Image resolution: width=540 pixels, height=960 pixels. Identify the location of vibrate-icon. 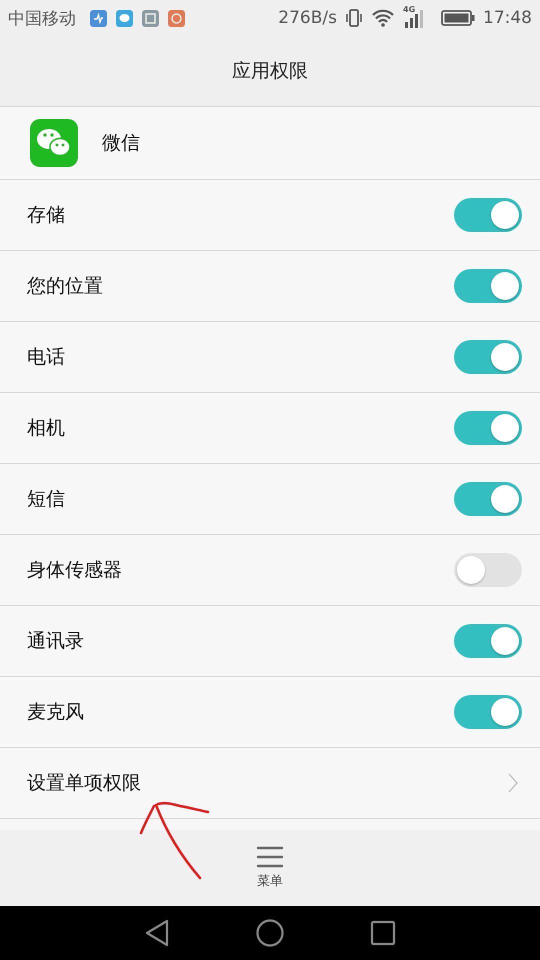
(354, 18).